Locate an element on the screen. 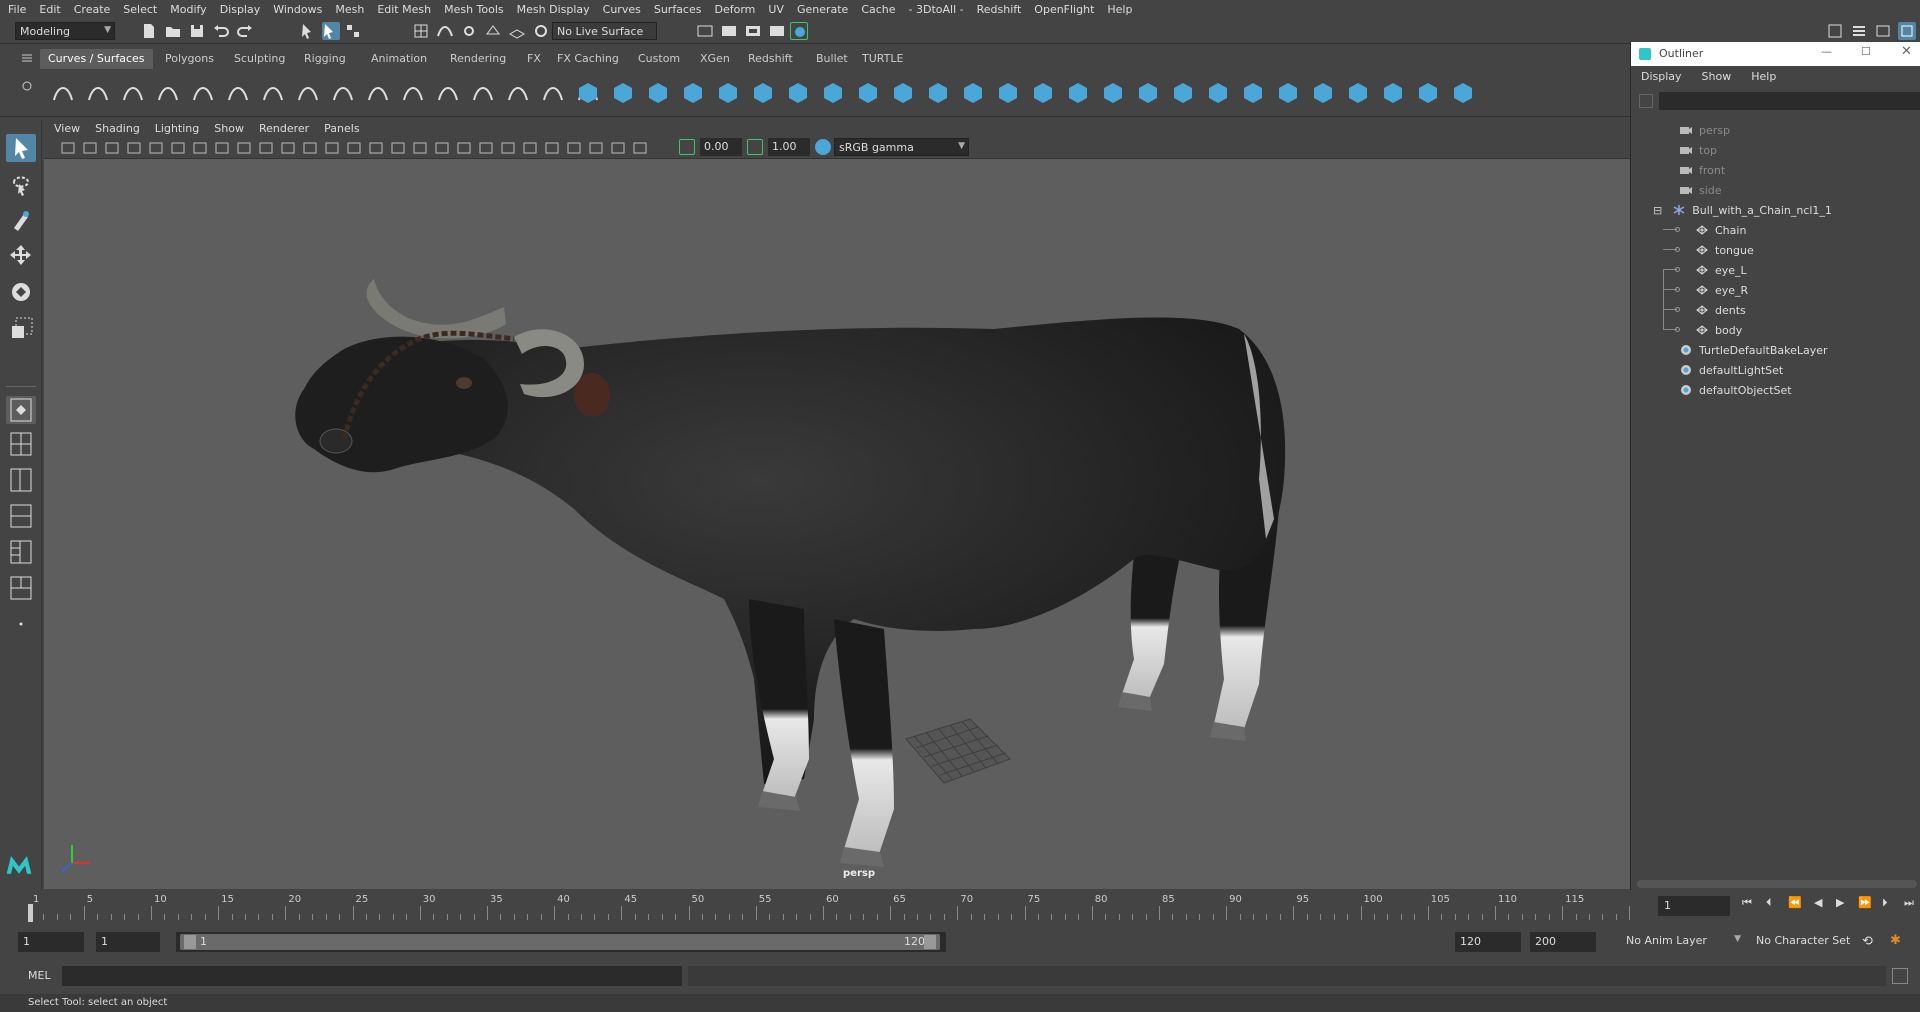 The image size is (1920, 1012). anim-start-field: 1 is located at coordinates (51, 942).